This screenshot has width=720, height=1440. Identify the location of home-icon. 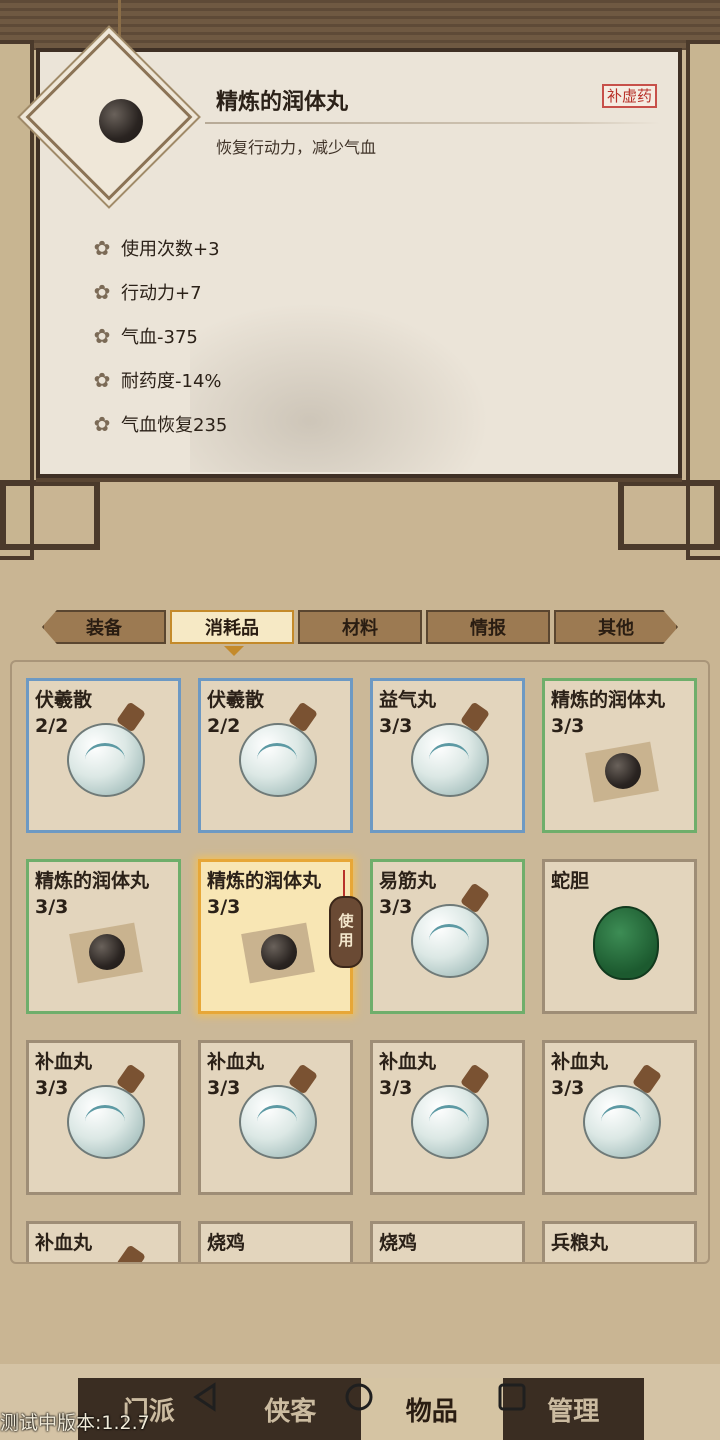
(359, 1397).